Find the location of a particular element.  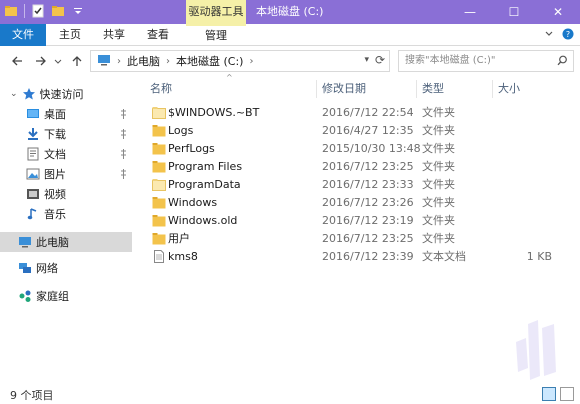

file-row: Windows.old 2016/7/12 23:19 文件夹 is located at coordinates (363, 221).